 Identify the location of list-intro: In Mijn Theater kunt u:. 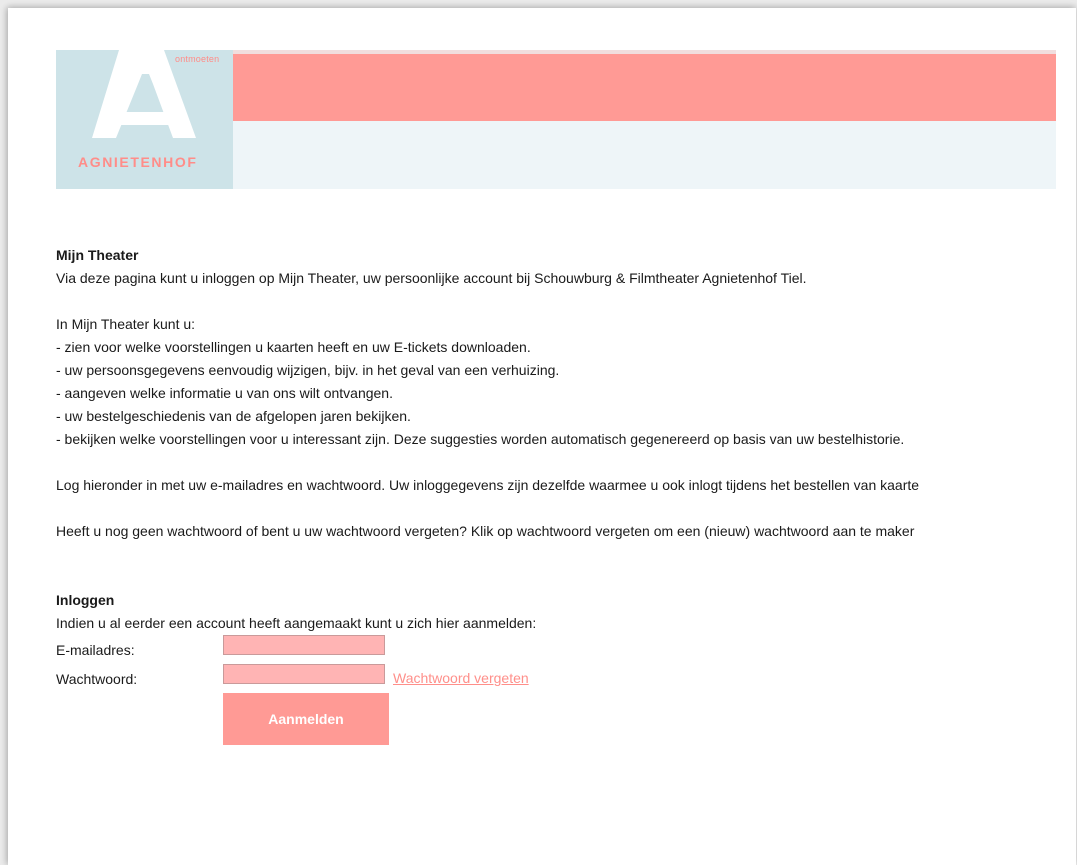
(126, 324).